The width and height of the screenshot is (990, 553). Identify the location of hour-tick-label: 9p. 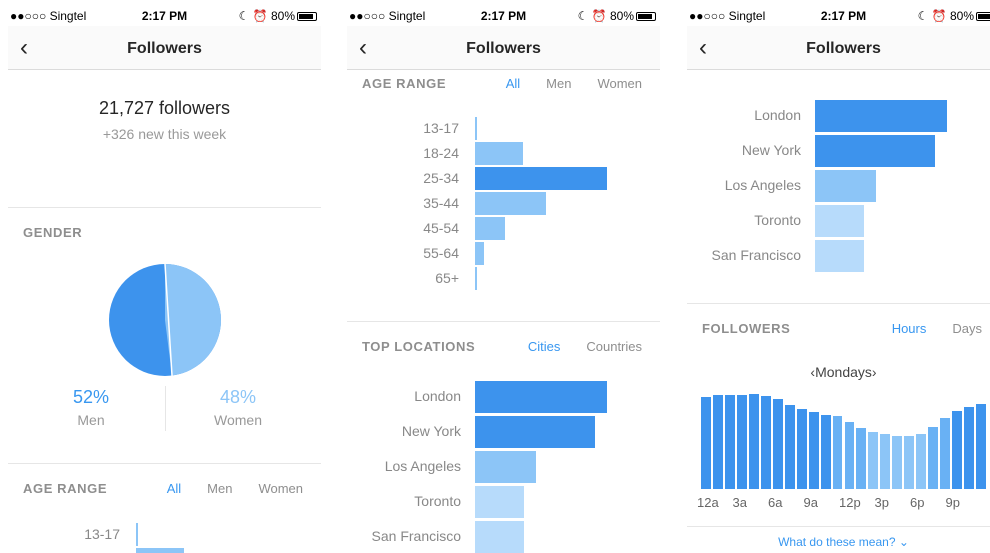
(952, 502).